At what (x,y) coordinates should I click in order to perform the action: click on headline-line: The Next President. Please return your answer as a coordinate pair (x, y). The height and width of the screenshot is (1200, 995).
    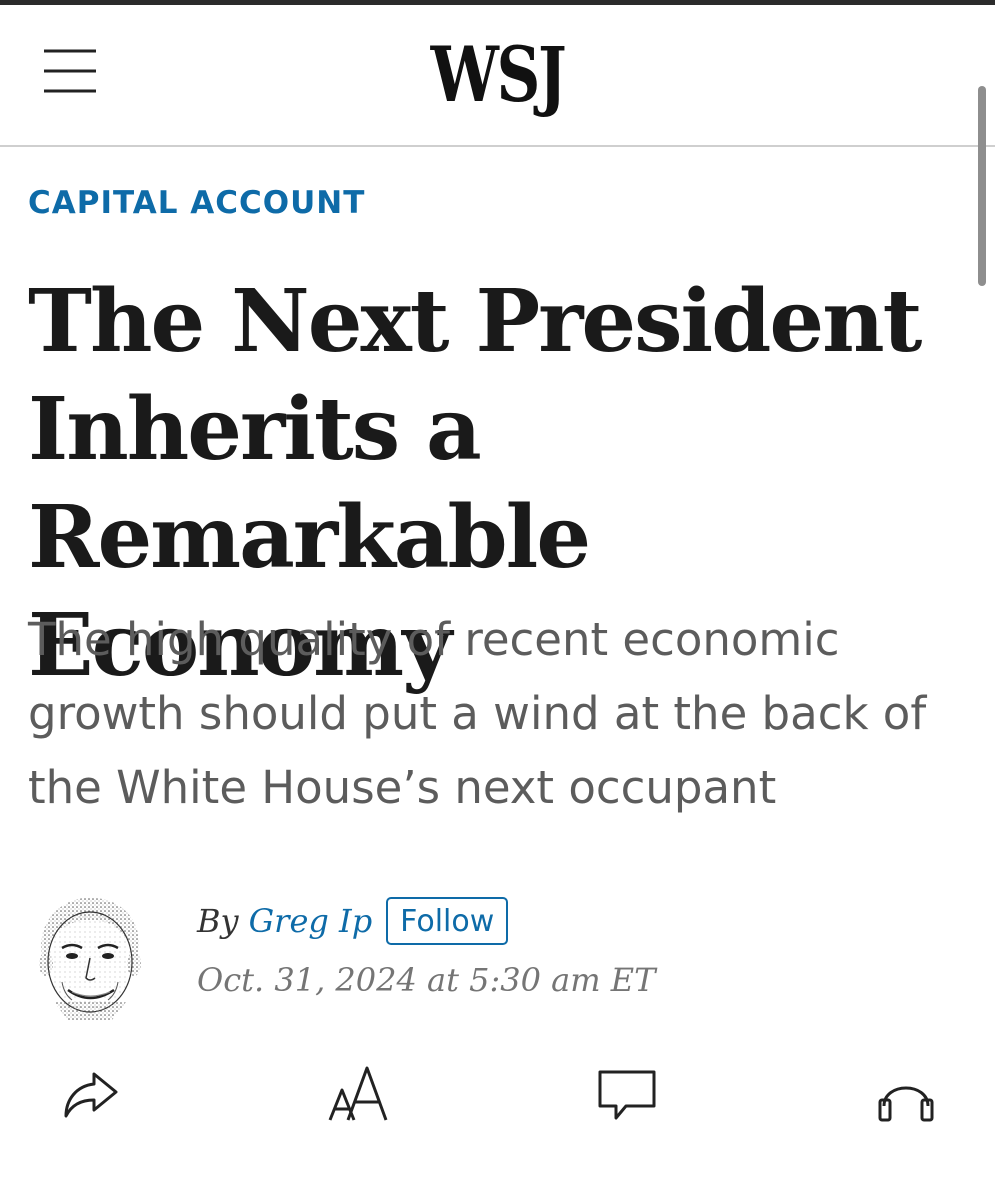
    Looking at the image, I should click on (475, 321).